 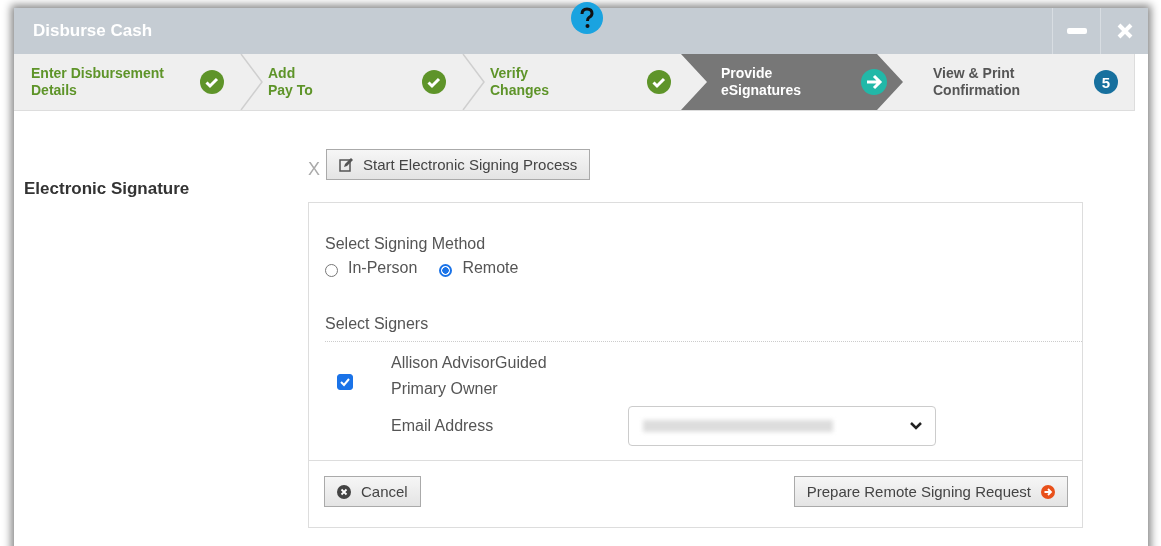 What do you see at coordinates (107, 188) in the screenshot?
I see `section-label: Electronic Signature` at bounding box center [107, 188].